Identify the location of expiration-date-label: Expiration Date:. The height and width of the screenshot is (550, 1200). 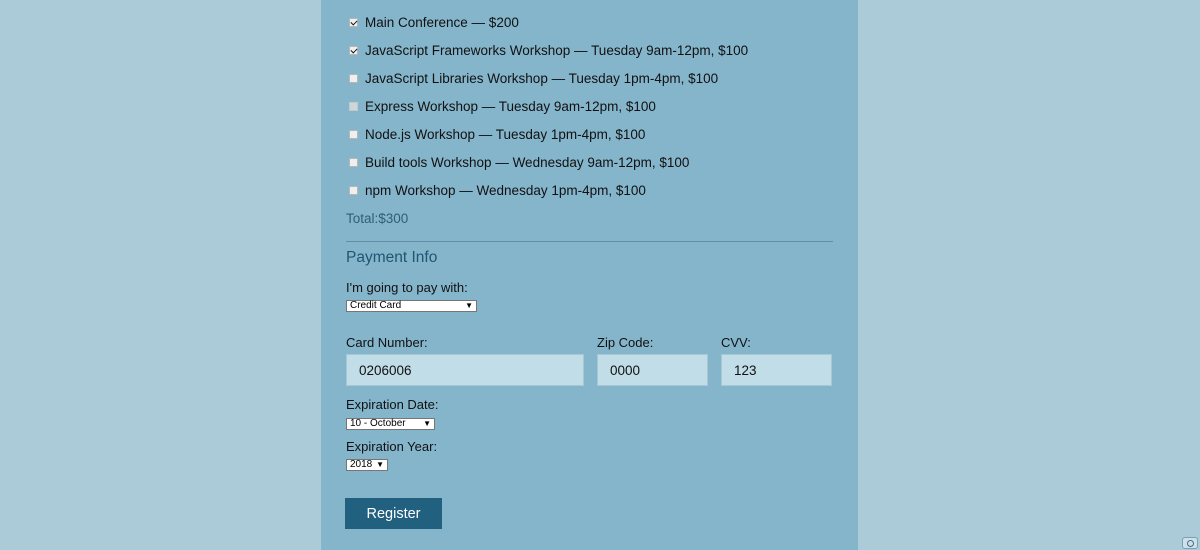
(392, 404).